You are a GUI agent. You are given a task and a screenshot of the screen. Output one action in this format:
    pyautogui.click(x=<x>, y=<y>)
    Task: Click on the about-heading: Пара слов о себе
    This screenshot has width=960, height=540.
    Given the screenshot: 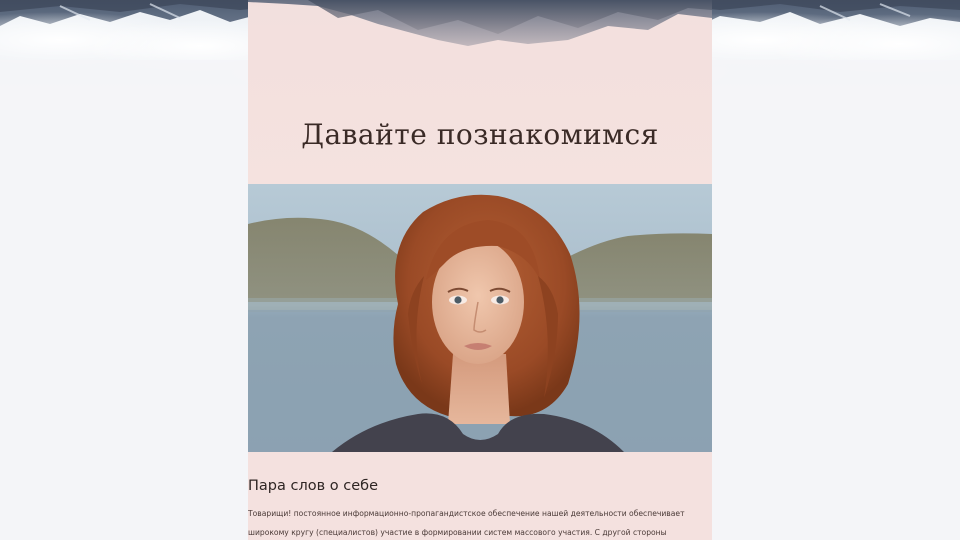 What is the action you would take?
    pyautogui.click(x=313, y=486)
    